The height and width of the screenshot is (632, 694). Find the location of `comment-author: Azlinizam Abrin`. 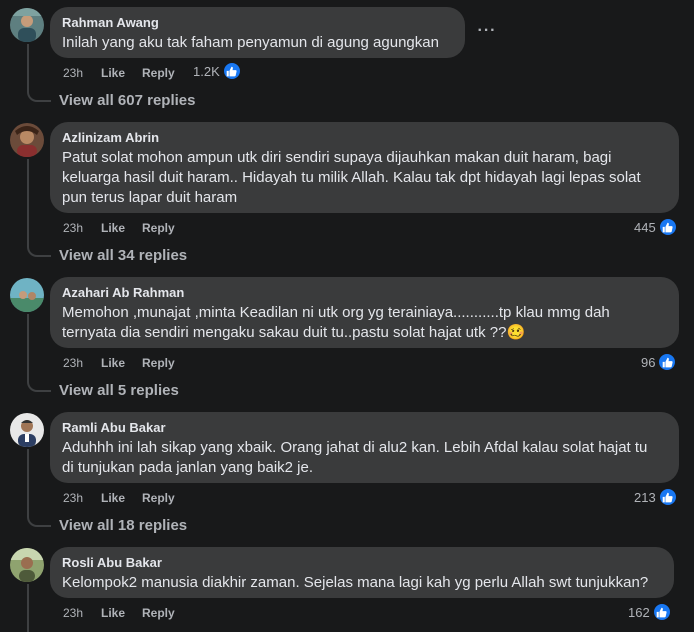

comment-author: Azlinizam Abrin is located at coordinates (364, 138).